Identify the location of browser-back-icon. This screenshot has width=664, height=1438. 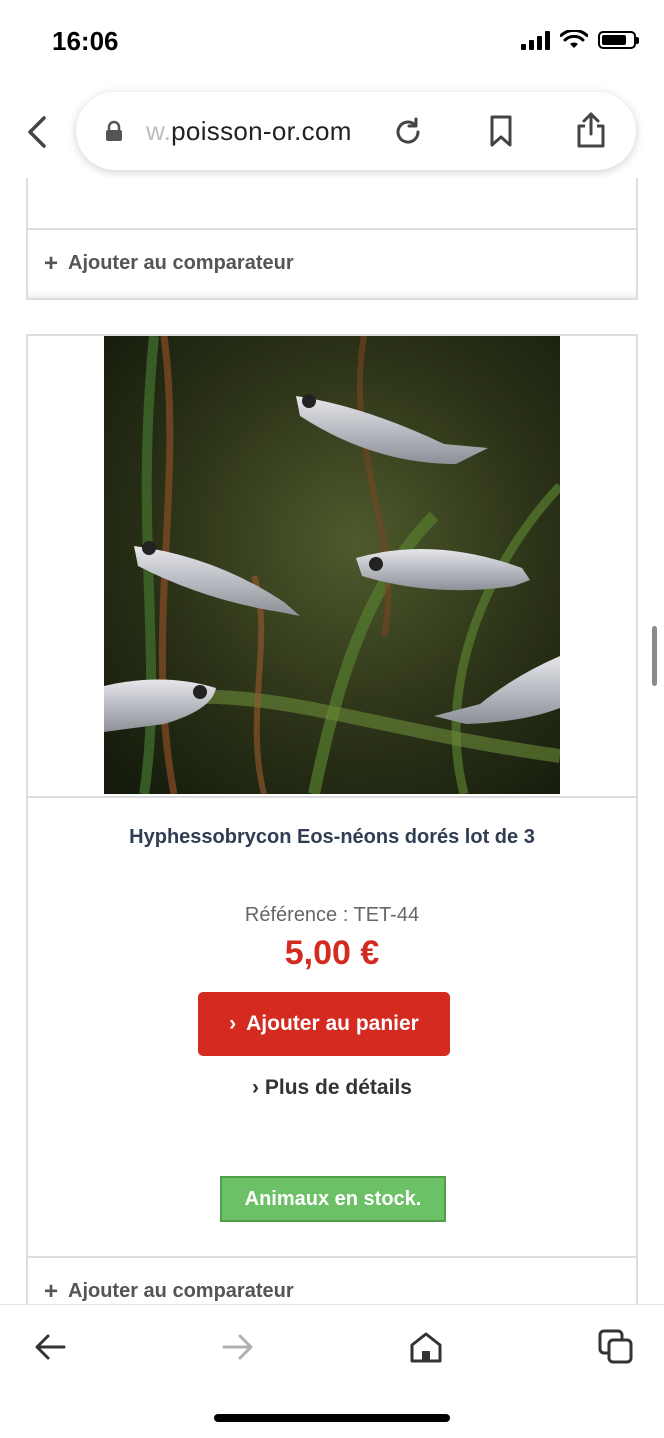
(38, 132).